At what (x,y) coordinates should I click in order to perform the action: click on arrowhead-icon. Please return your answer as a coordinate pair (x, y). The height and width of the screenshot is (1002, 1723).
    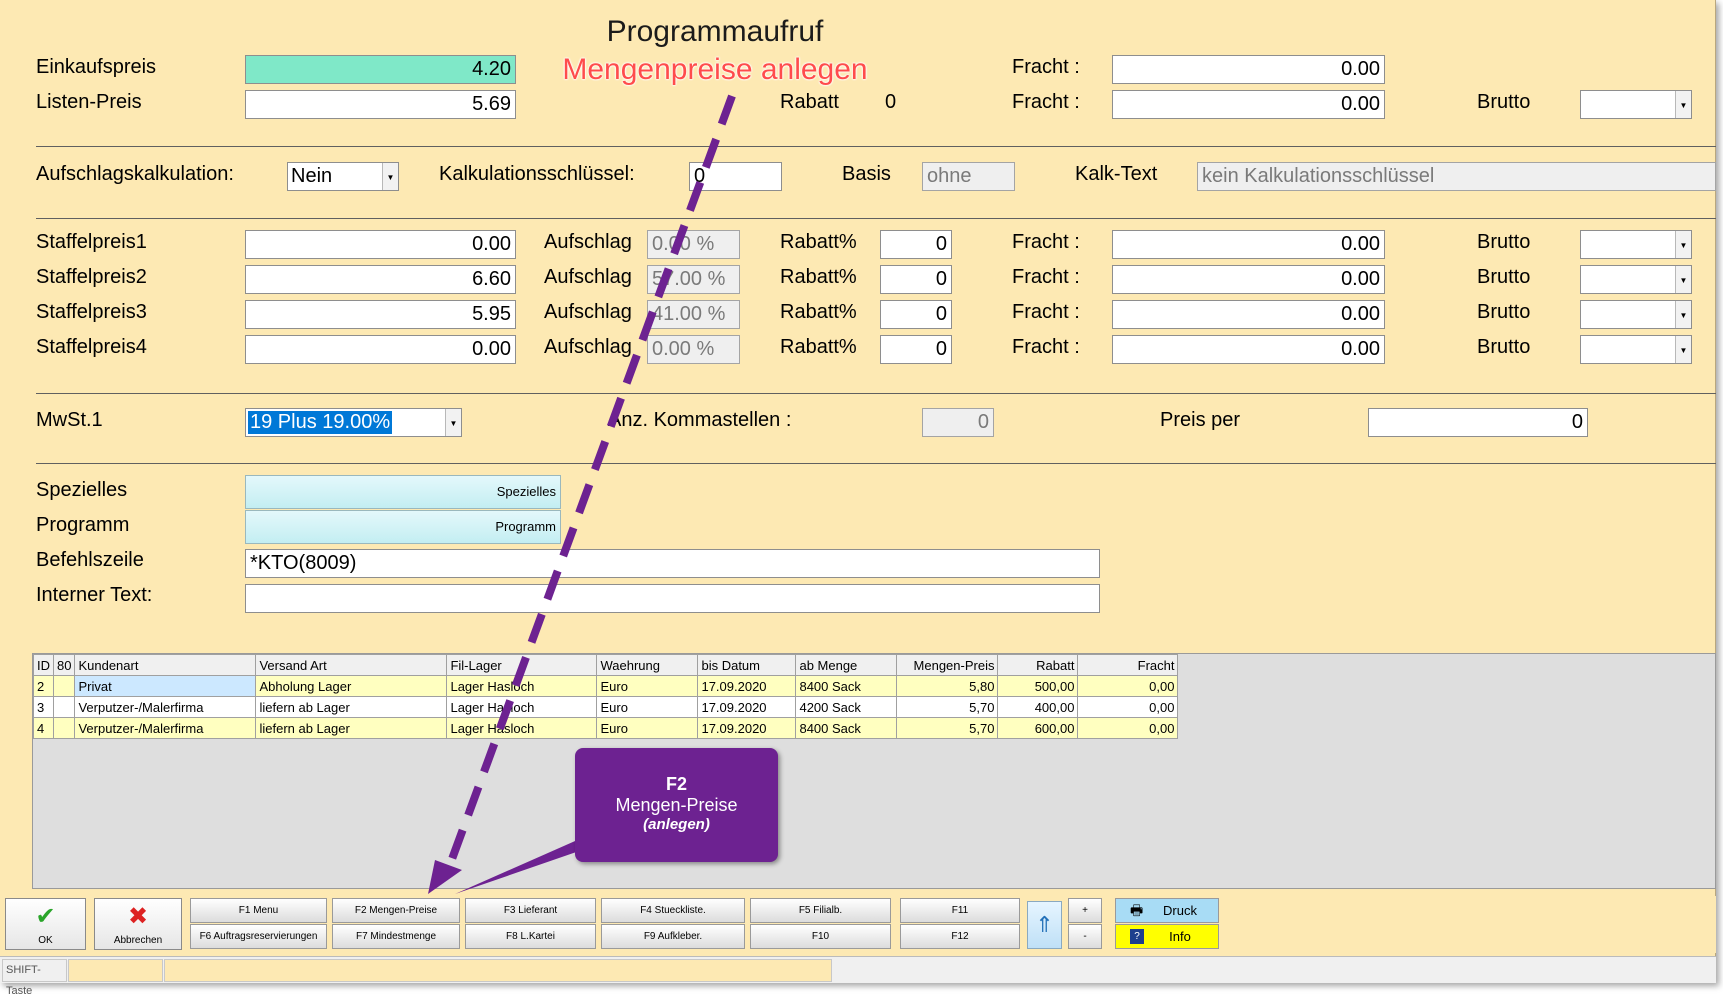
    Looking at the image, I should click on (445, 877).